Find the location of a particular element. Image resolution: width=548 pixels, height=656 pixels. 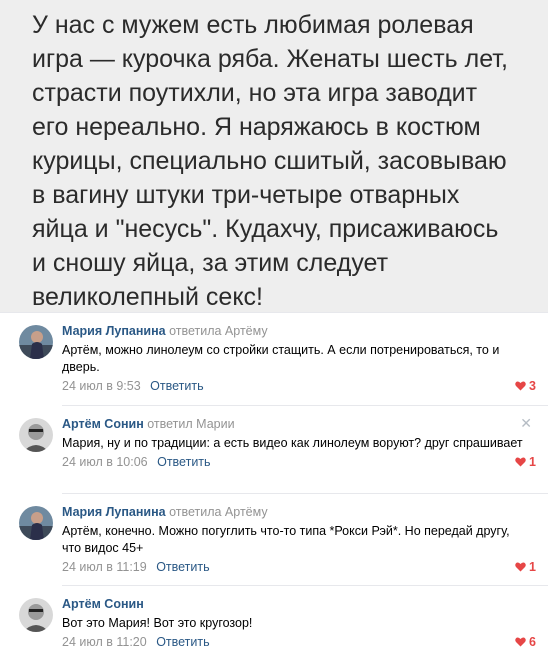

comment-time: 24 июл в 10:06 is located at coordinates (105, 462).